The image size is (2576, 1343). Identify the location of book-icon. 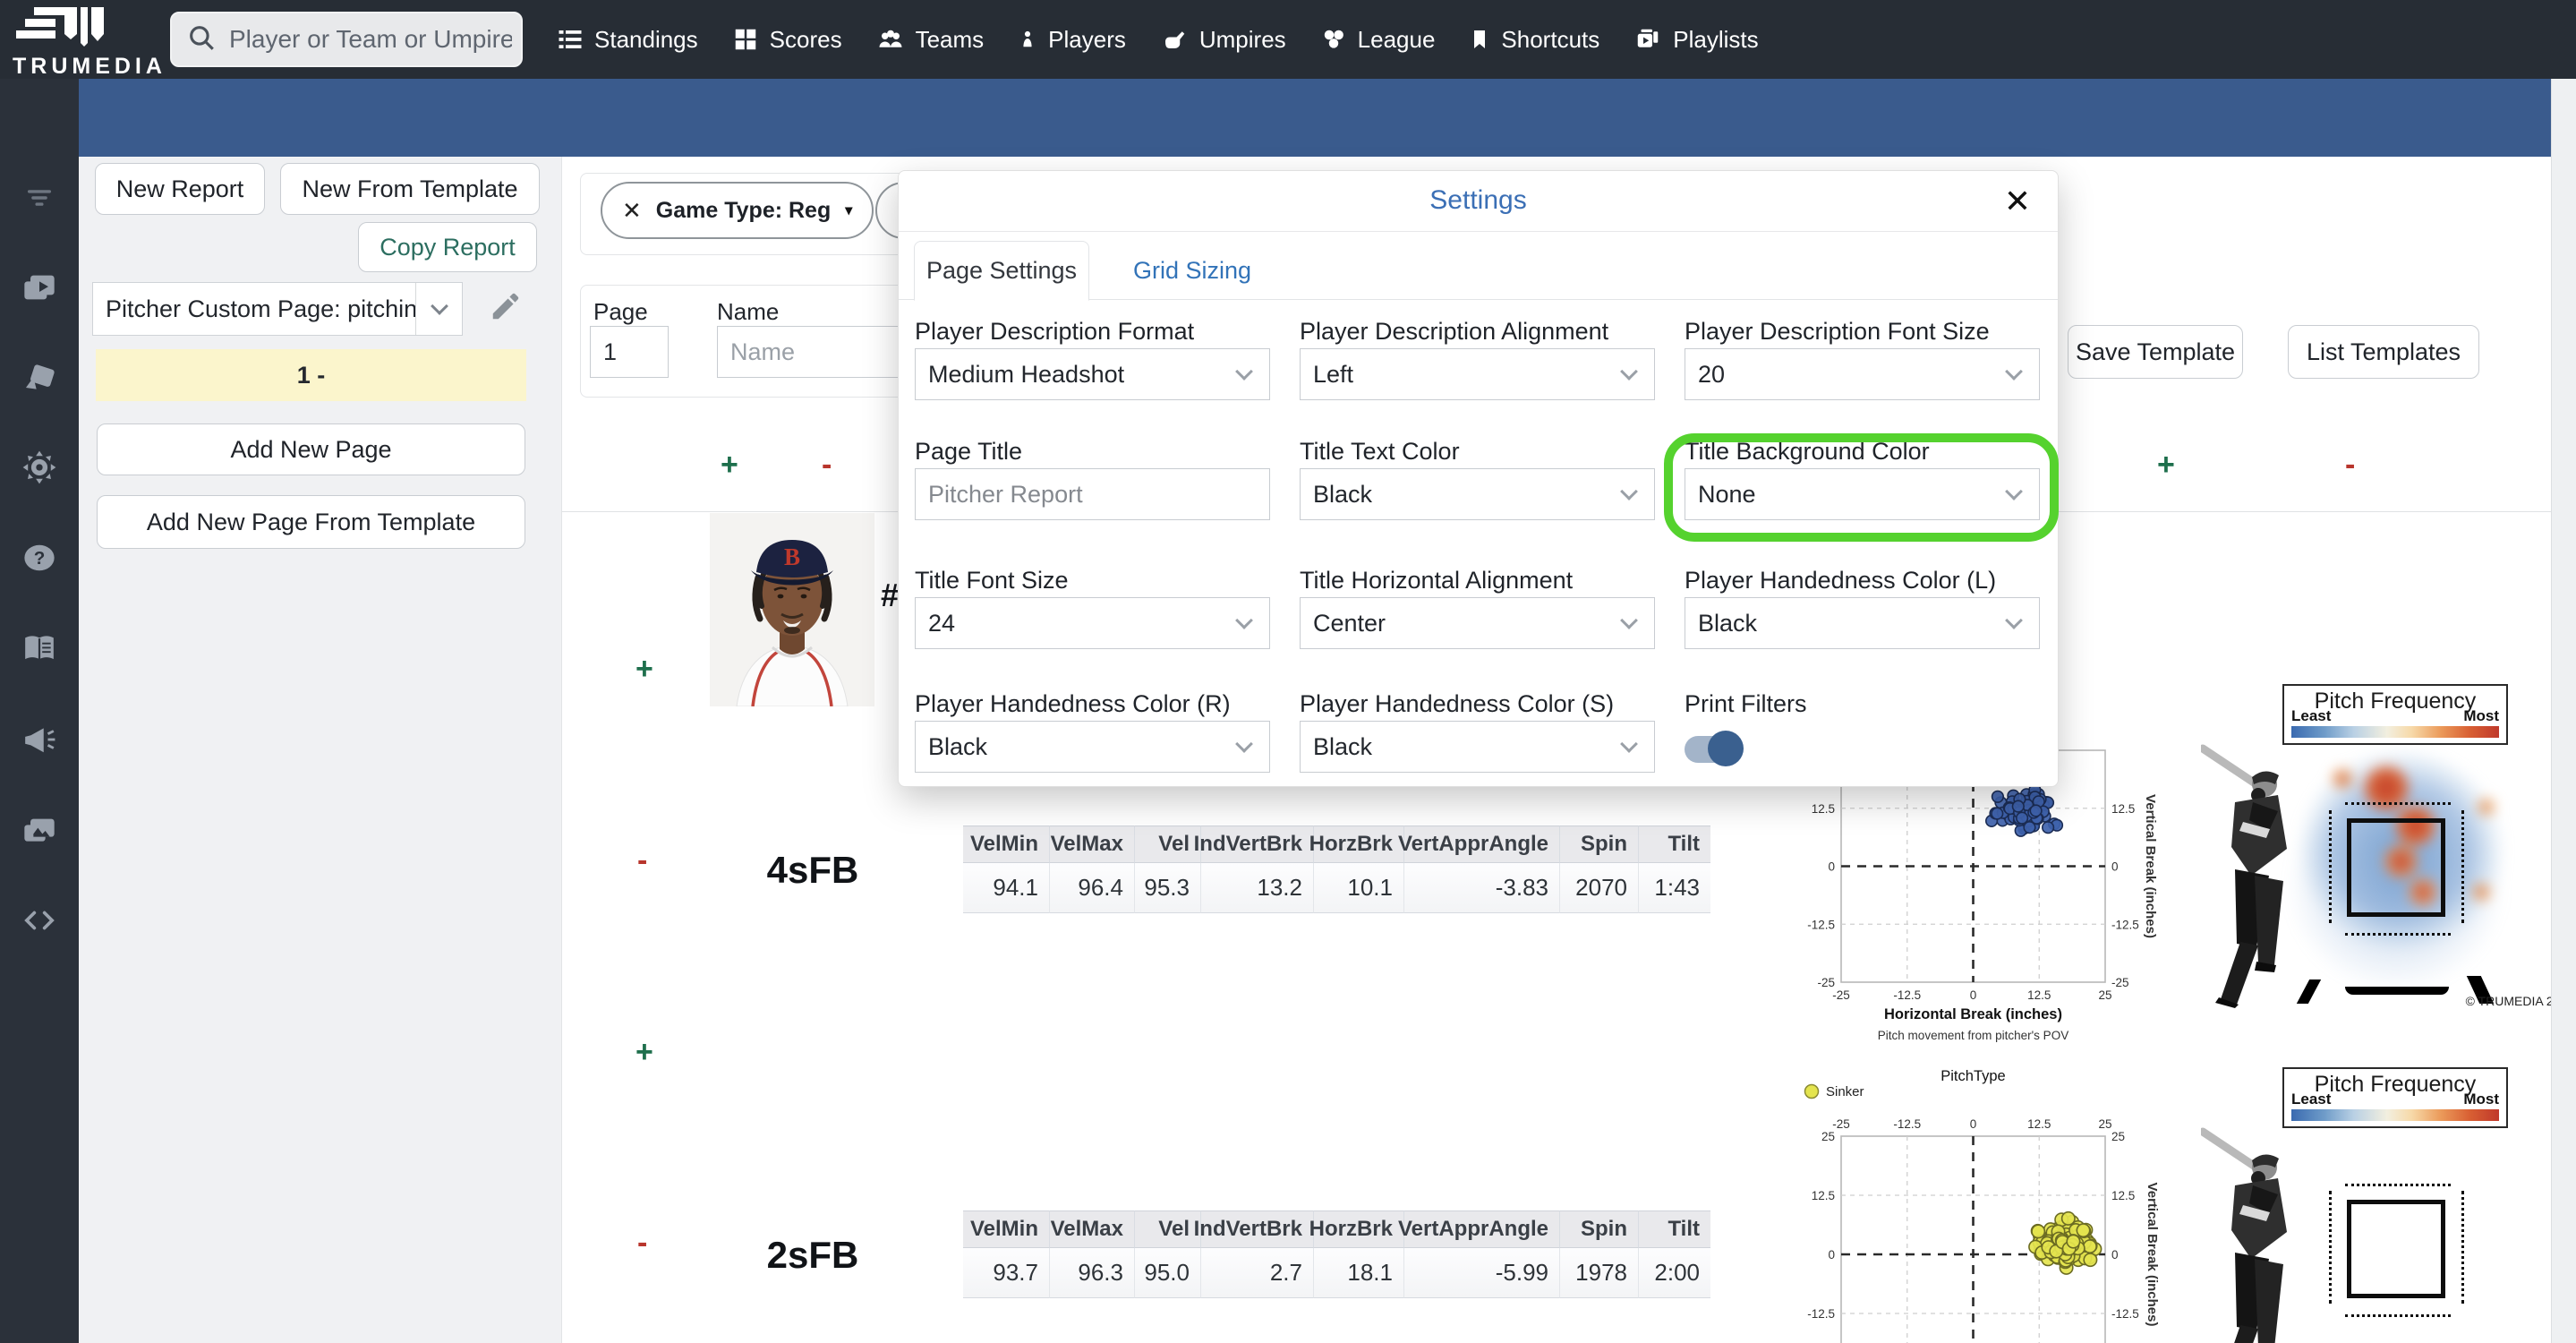
(39, 649).